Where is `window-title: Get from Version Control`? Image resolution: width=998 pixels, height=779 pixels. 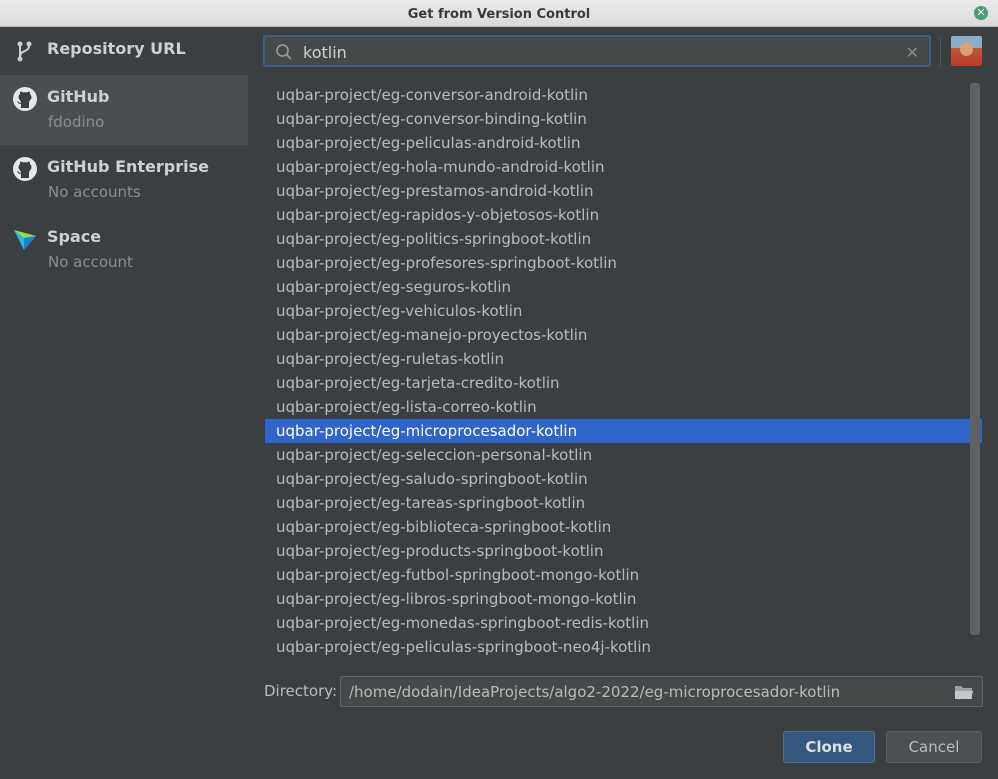
window-title: Get from Version Control is located at coordinates (499, 14).